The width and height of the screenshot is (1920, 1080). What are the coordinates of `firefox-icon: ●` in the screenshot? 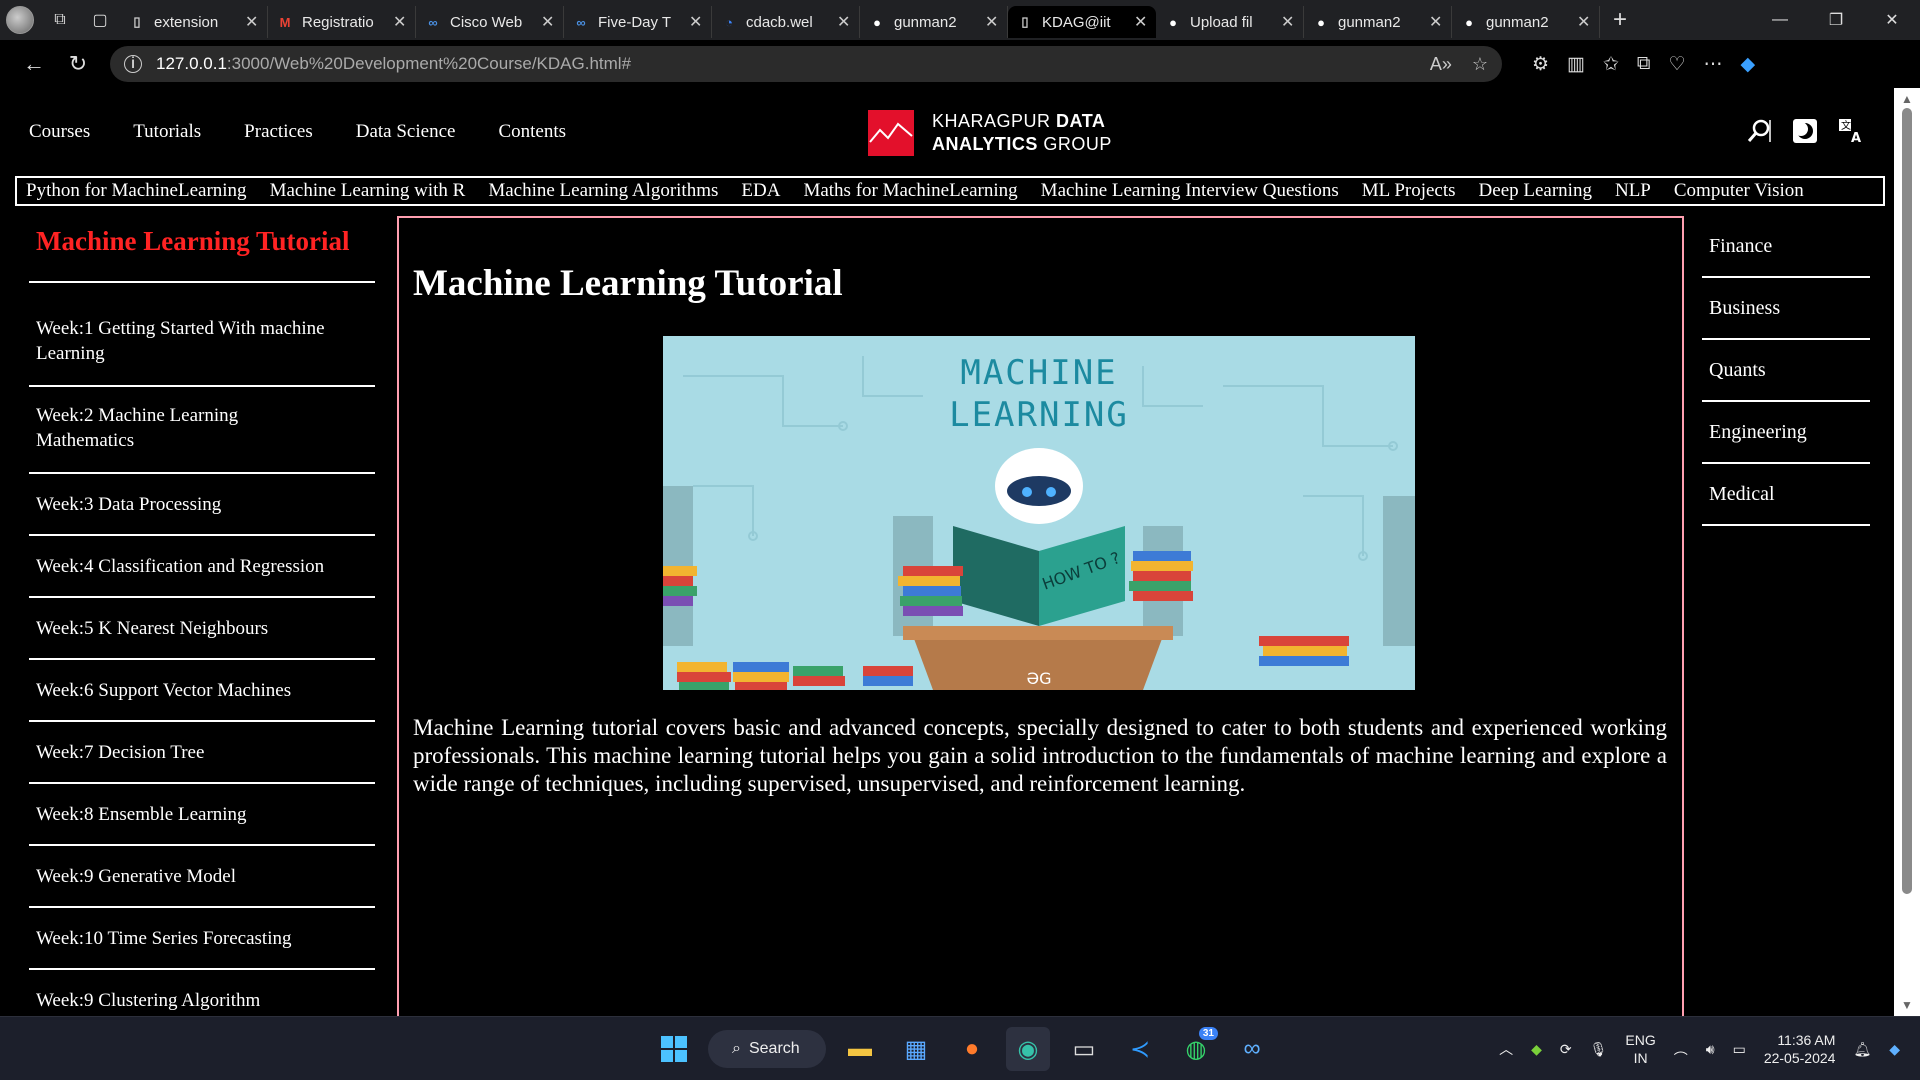 It's located at (972, 1049).